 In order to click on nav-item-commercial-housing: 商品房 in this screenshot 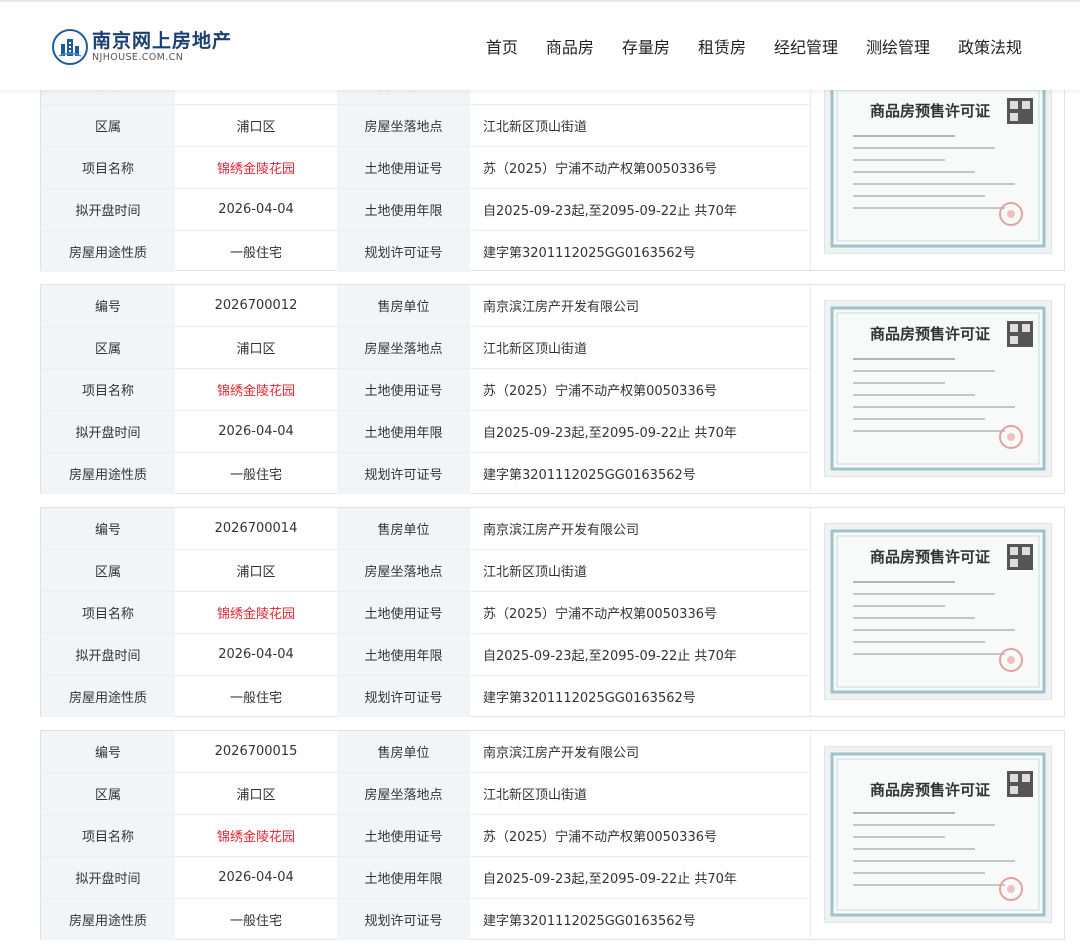, I will do `click(570, 48)`.